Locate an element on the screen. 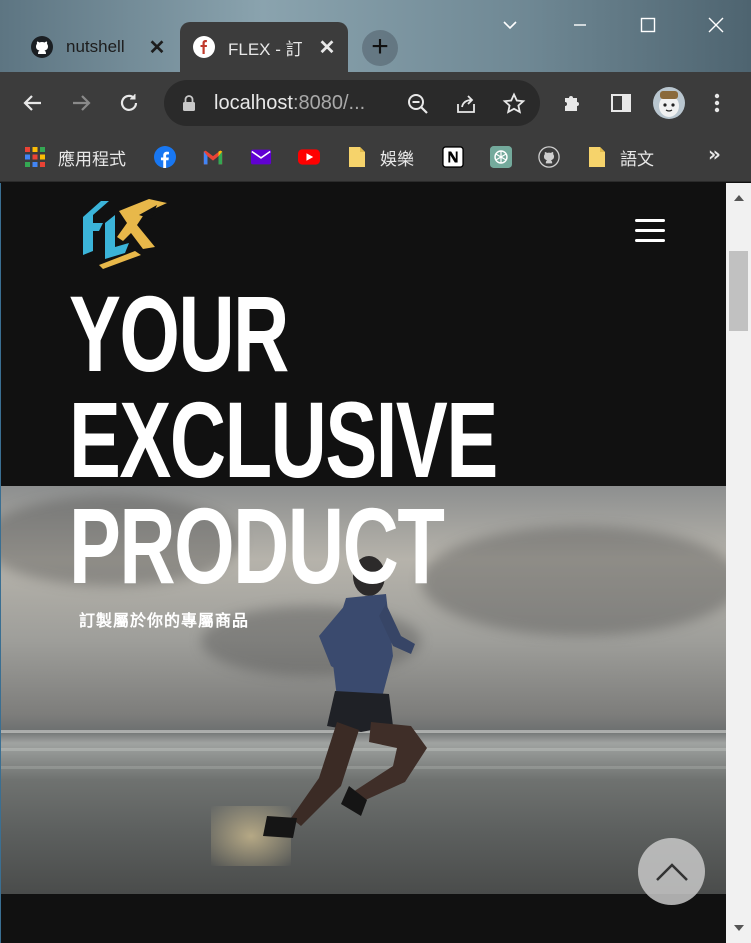 This screenshot has width=751, height=943. chevron-up-icon is located at coordinates (671, 871).